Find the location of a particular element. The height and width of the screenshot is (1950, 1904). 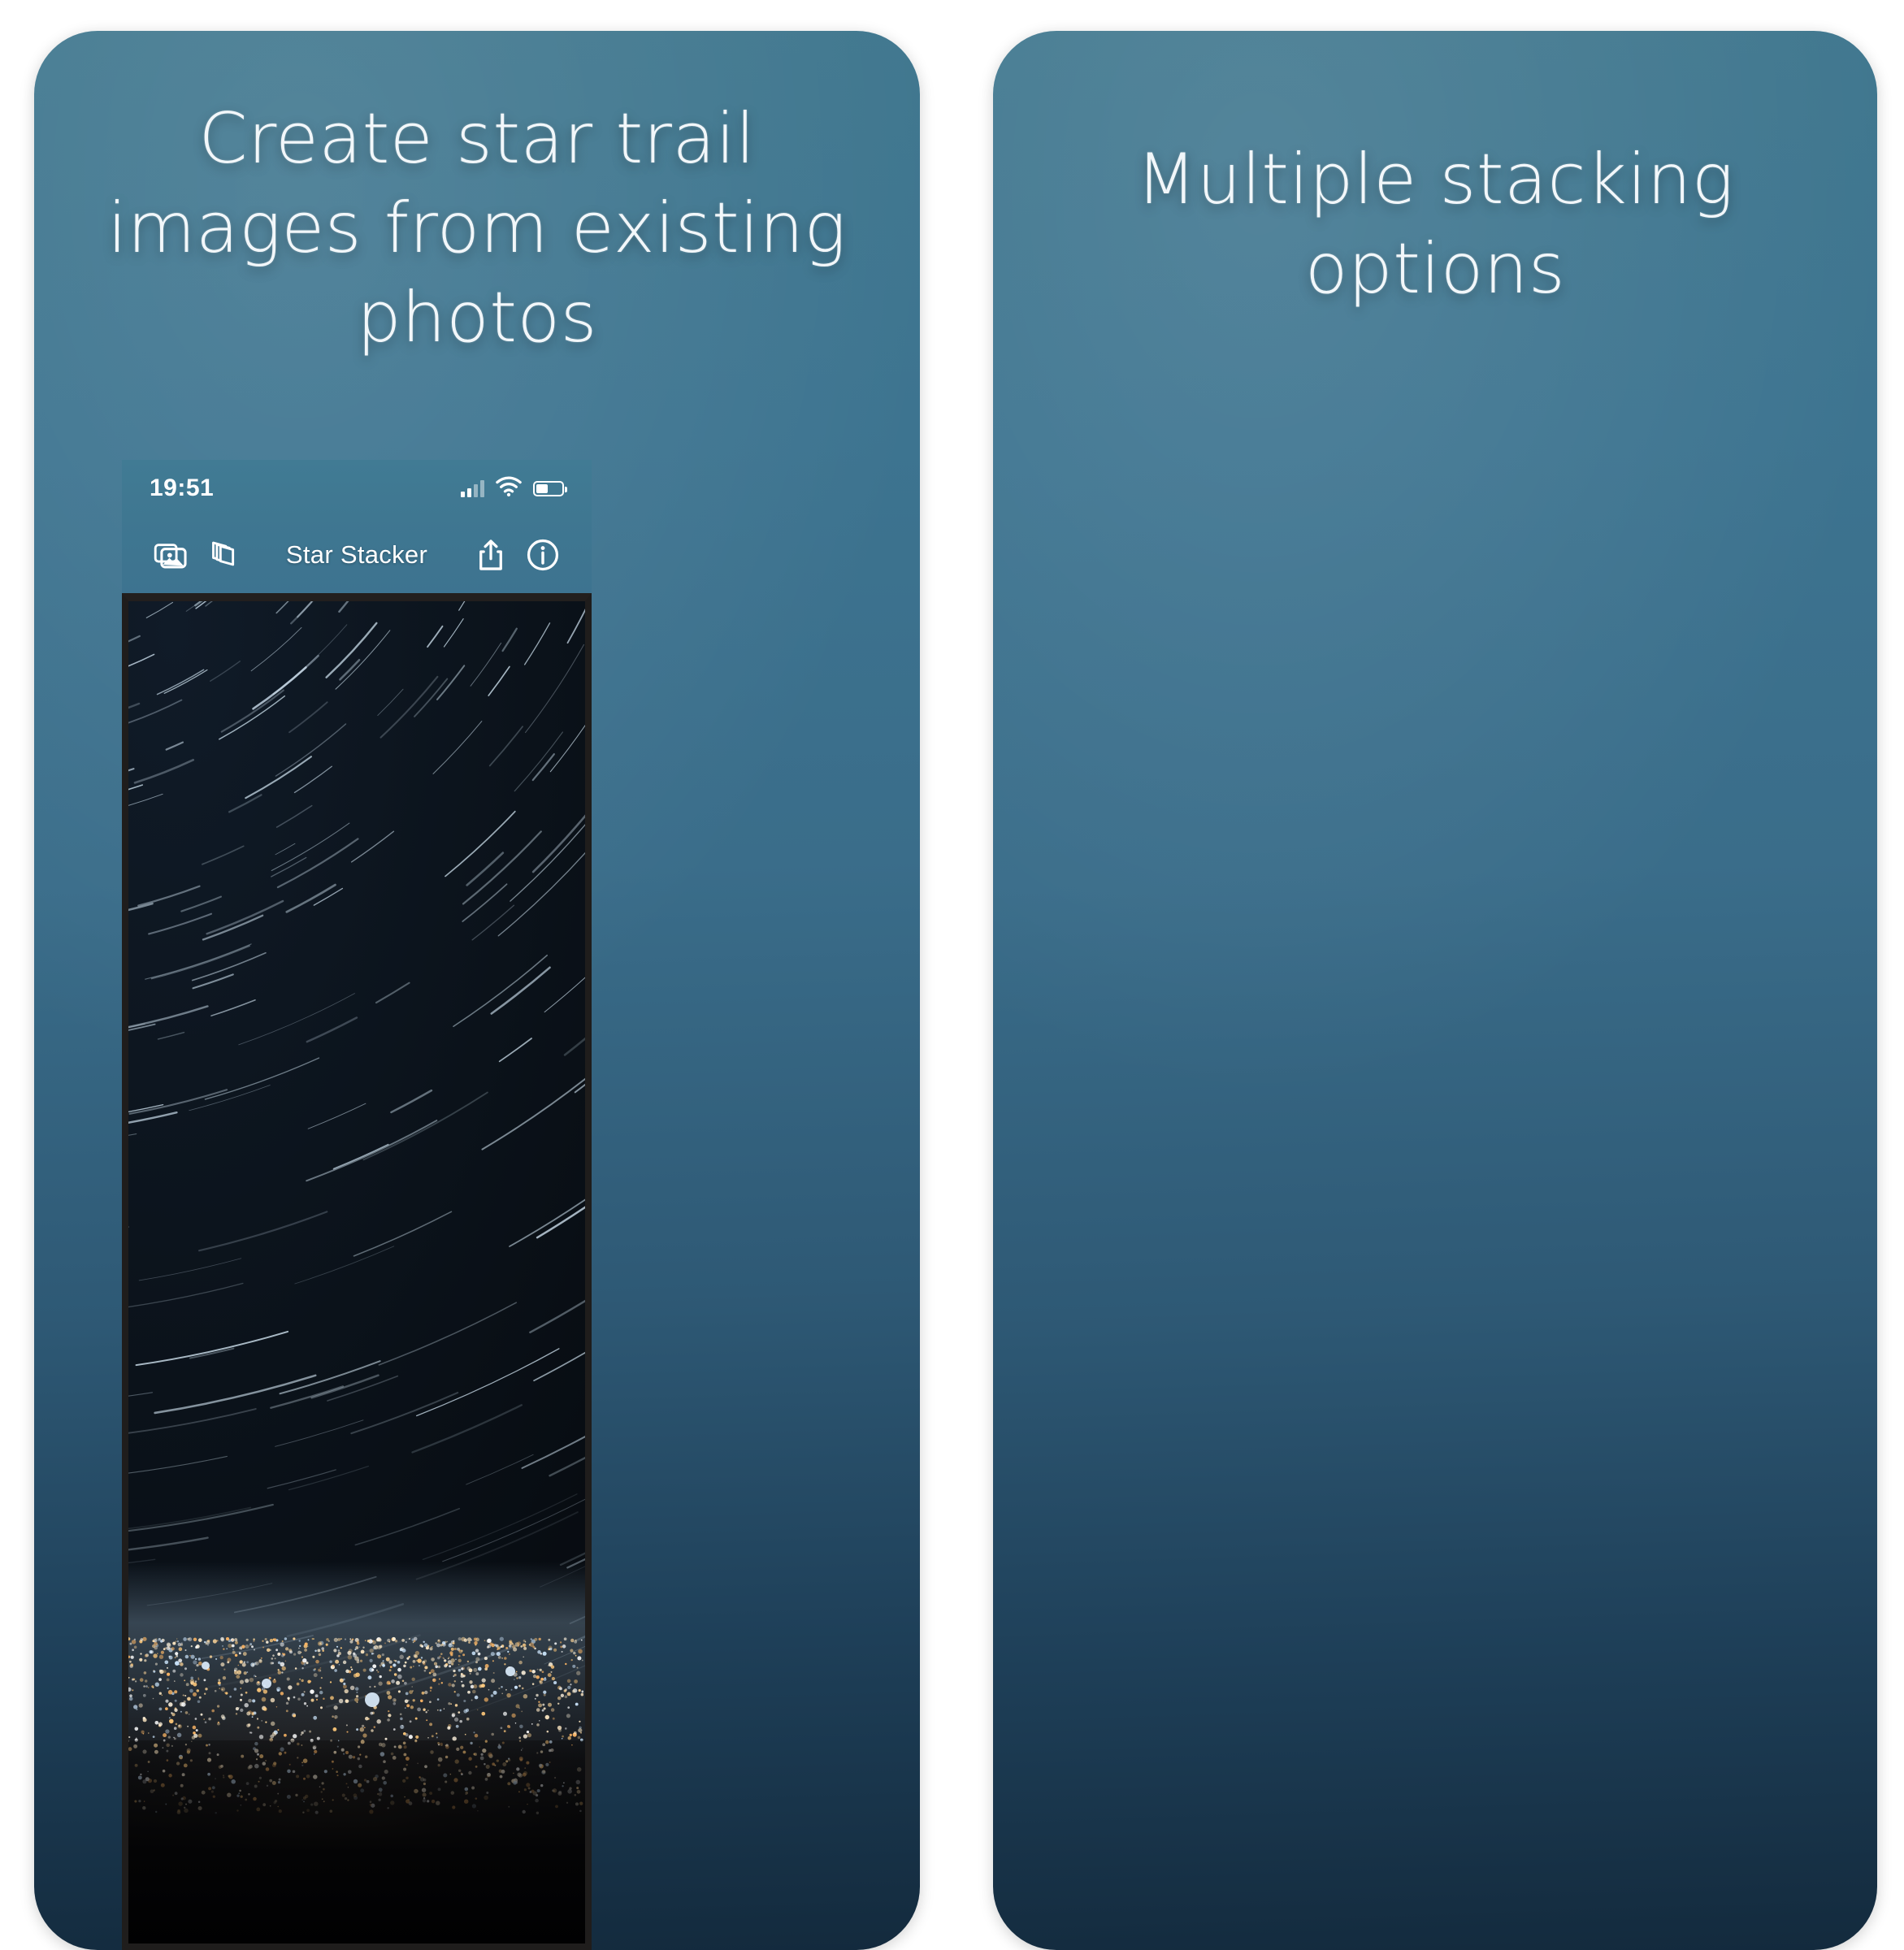

cellular-signal-icon is located at coordinates (473, 488).